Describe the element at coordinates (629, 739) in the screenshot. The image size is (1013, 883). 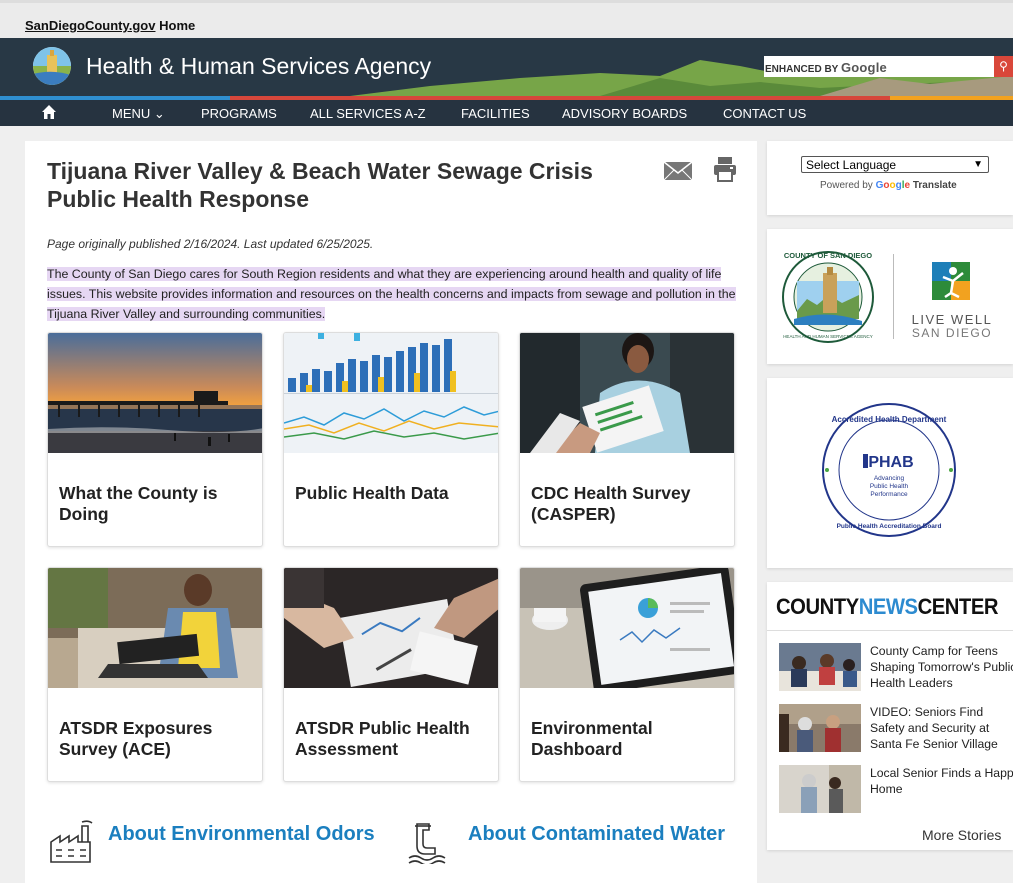
I see `card-label: Environmental Dashboard` at that location.